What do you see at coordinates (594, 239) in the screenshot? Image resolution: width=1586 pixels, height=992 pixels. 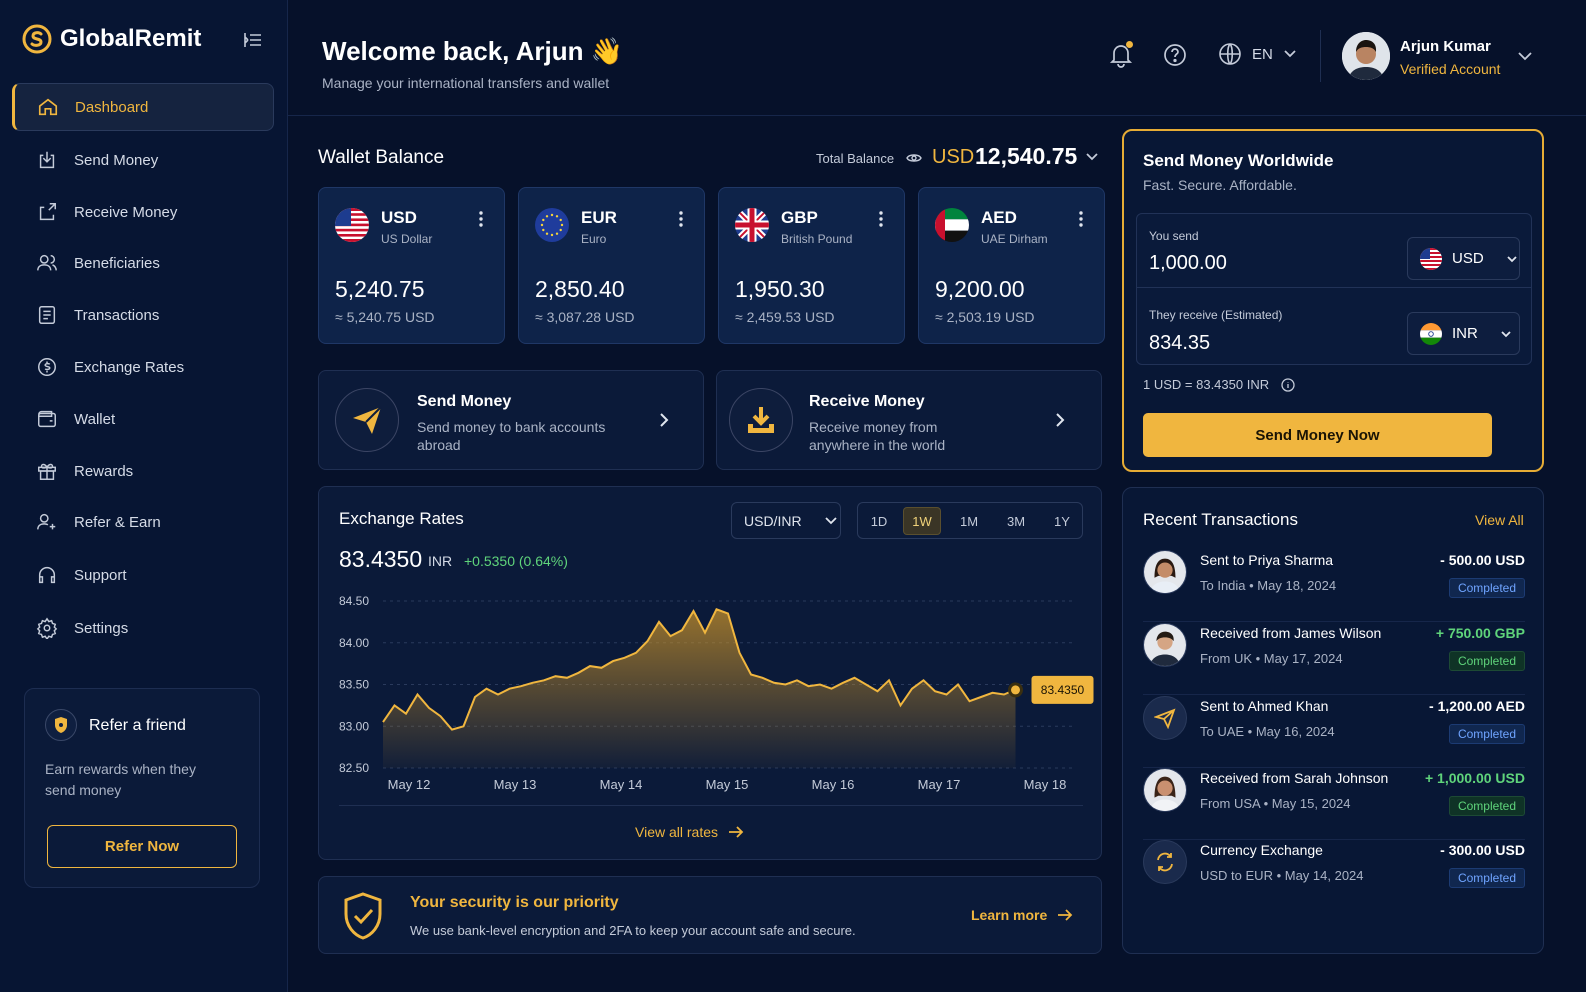 I see `currency-name: Euro` at bounding box center [594, 239].